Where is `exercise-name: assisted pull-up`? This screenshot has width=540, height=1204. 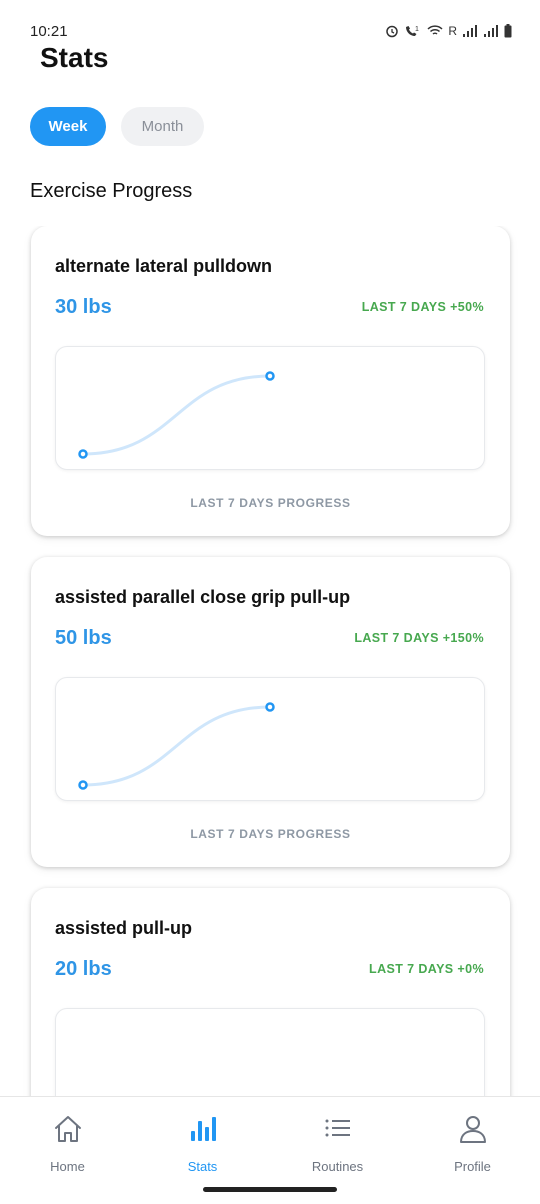
exercise-name: assisted pull-up is located at coordinates (124, 928).